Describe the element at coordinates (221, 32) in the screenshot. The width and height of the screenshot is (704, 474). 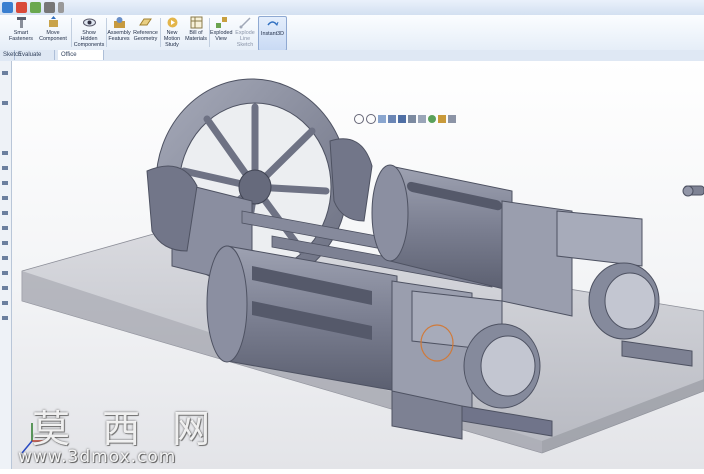
I see `exploded-view-button: Exploded View` at that location.